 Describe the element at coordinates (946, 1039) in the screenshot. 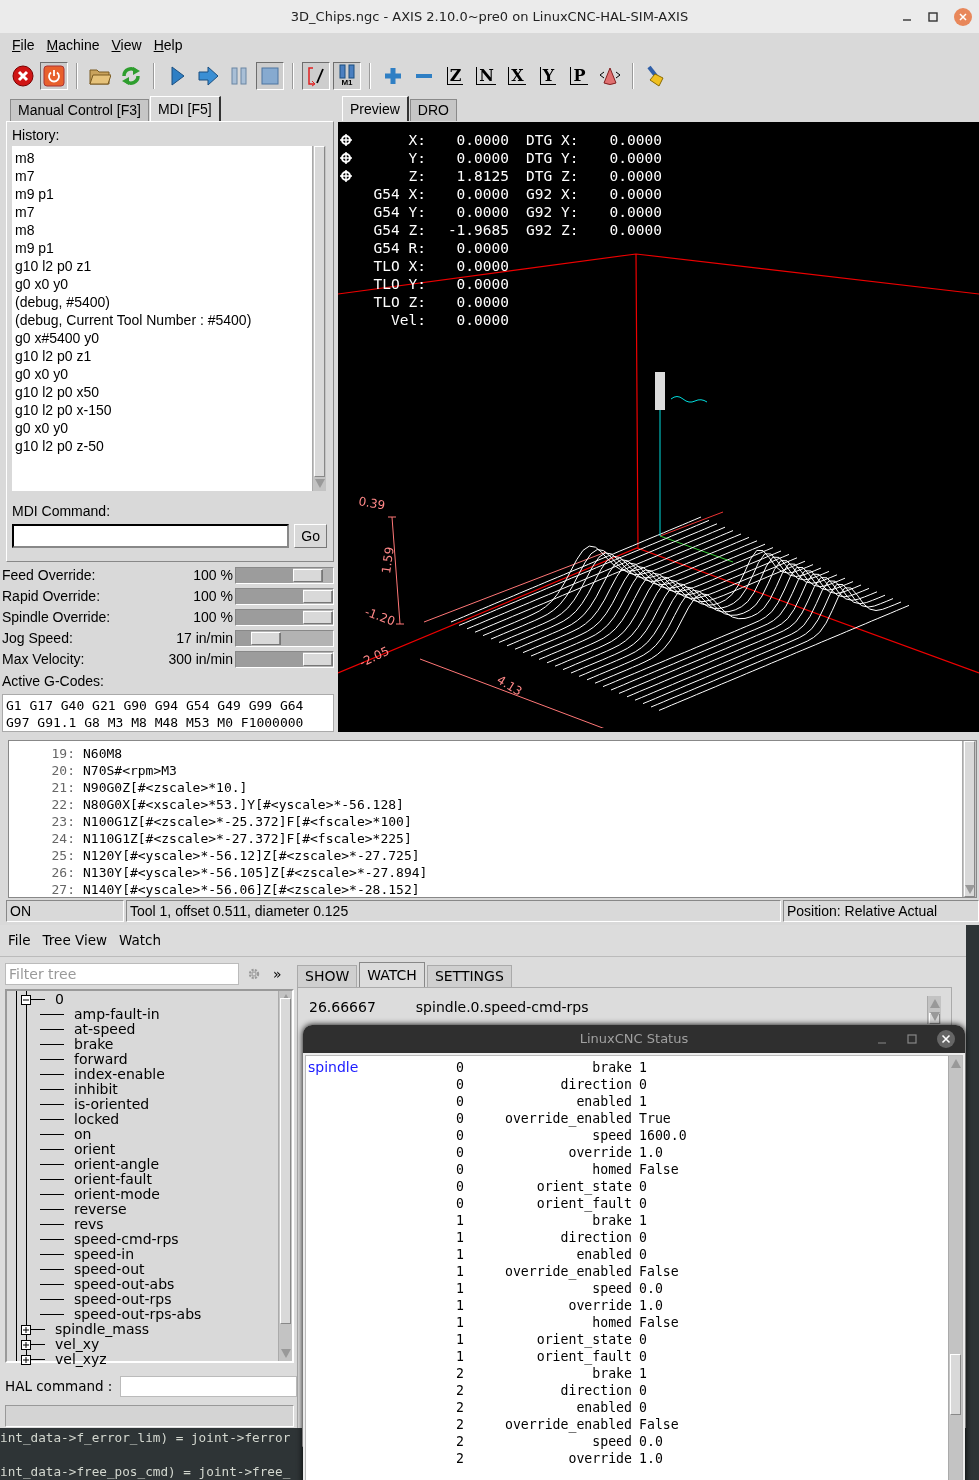

I see `close-icon` at that location.